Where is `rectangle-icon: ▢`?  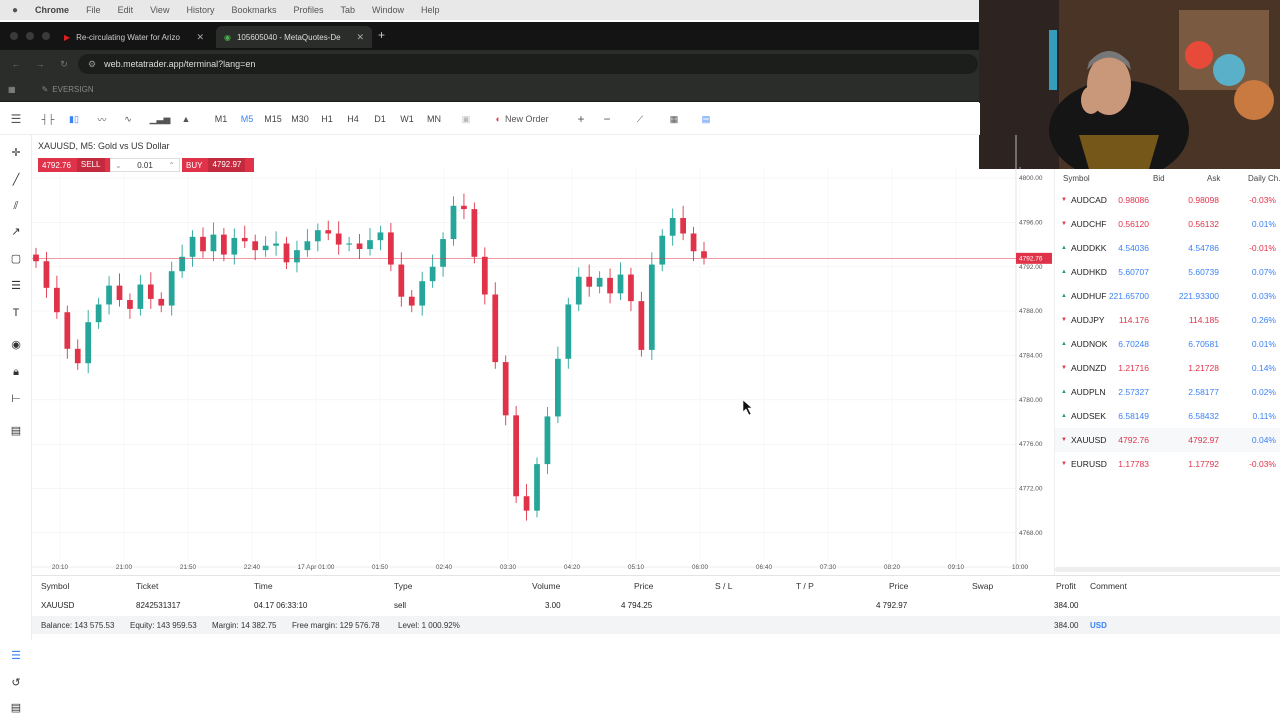 rectangle-icon: ▢ is located at coordinates (16, 259).